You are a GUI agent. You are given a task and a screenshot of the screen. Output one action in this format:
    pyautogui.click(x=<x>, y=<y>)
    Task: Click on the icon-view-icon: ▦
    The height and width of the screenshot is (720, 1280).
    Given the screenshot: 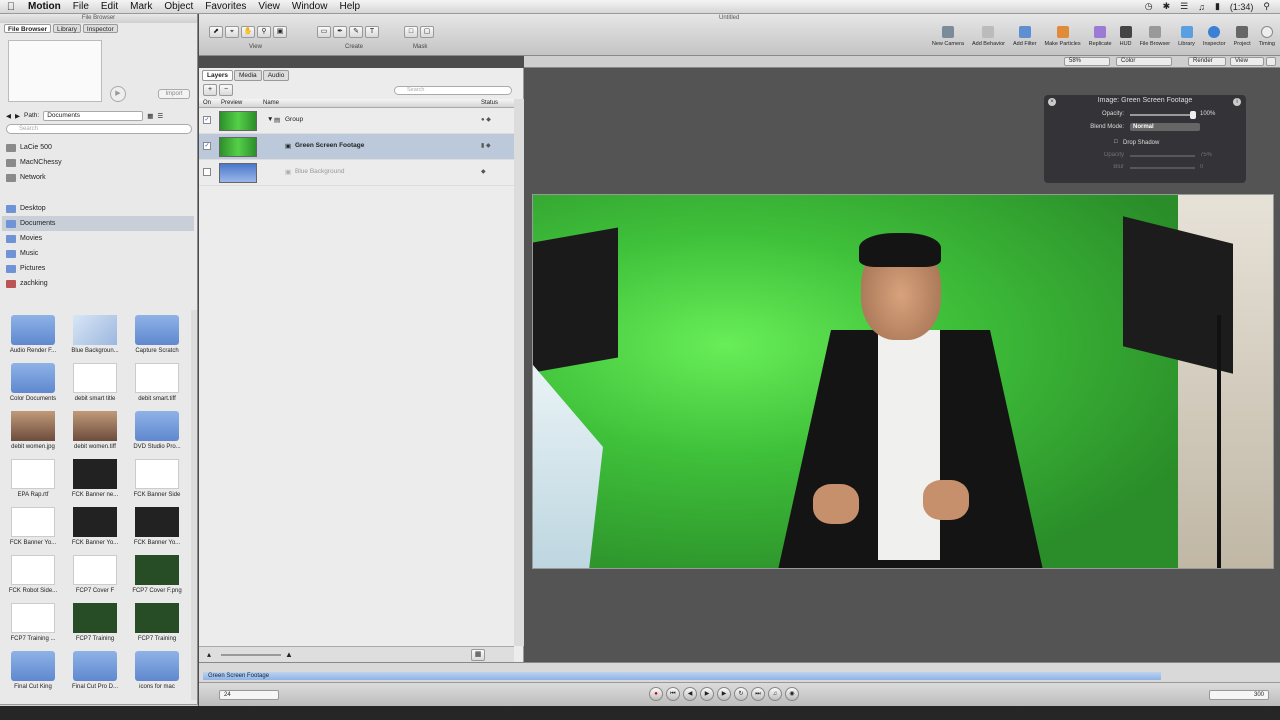 What is the action you would take?
    pyautogui.click(x=150, y=116)
    